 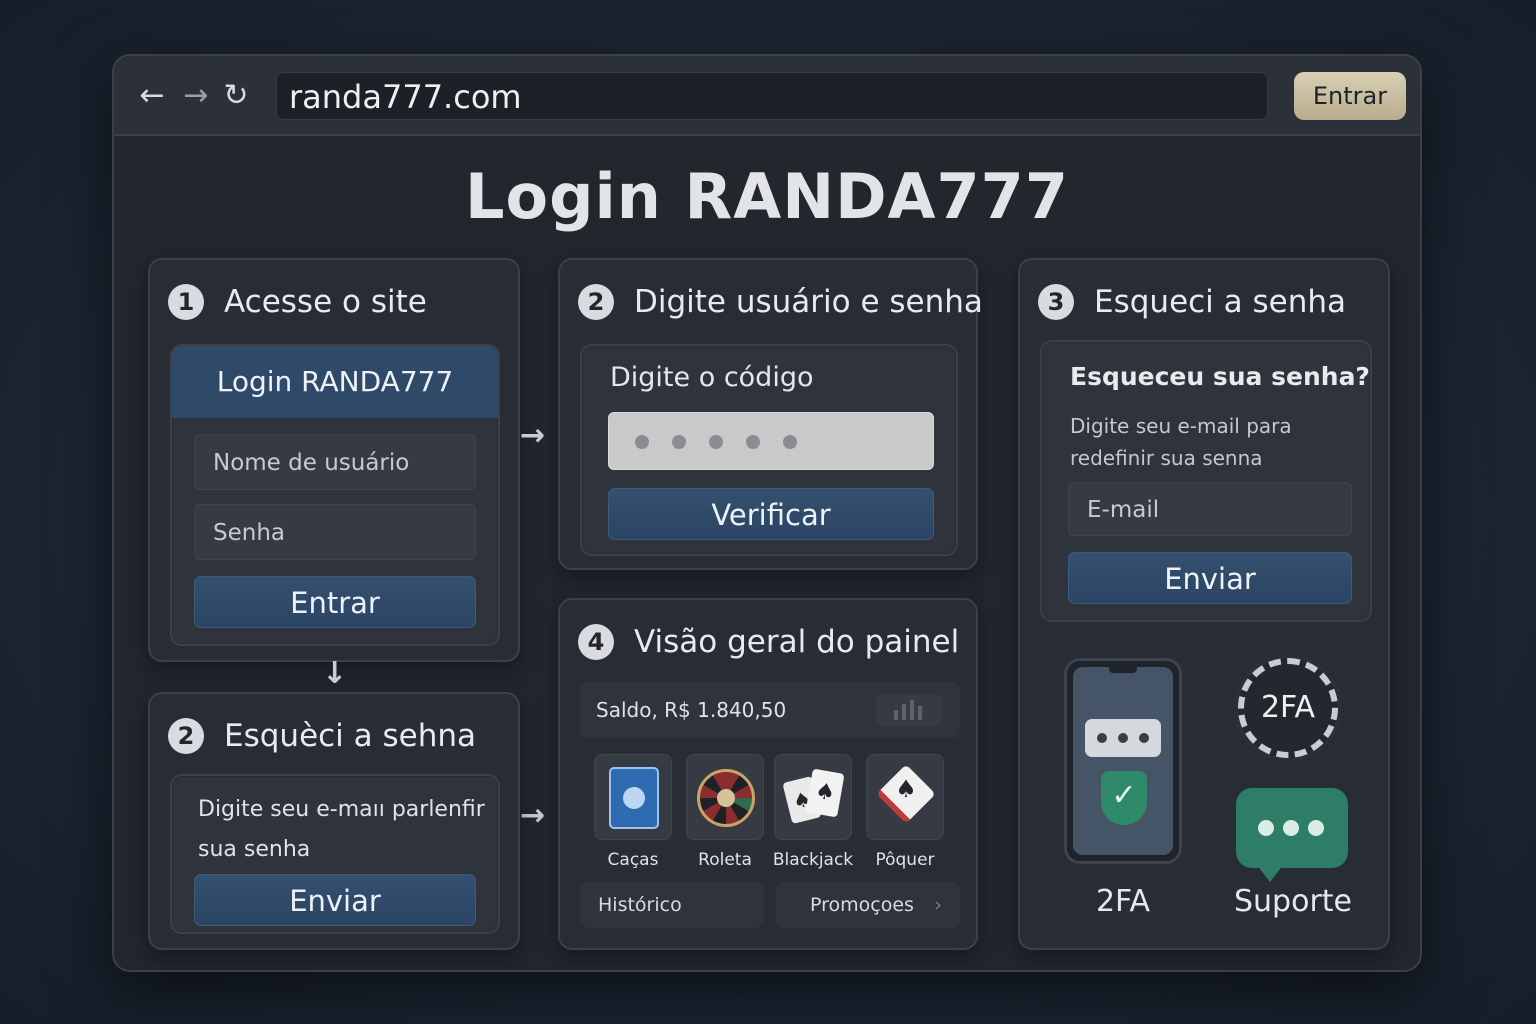 What do you see at coordinates (1293, 901) in the screenshot?
I see `support-label: Suporte` at bounding box center [1293, 901].